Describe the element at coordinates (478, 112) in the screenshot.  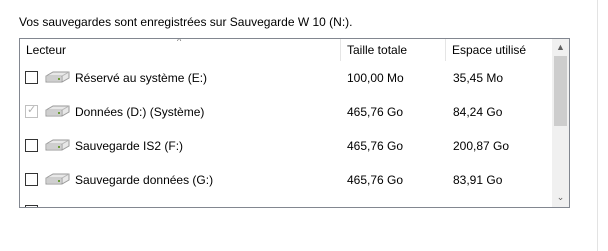
I see `drive-used-space: 84,24 Go` at that location.